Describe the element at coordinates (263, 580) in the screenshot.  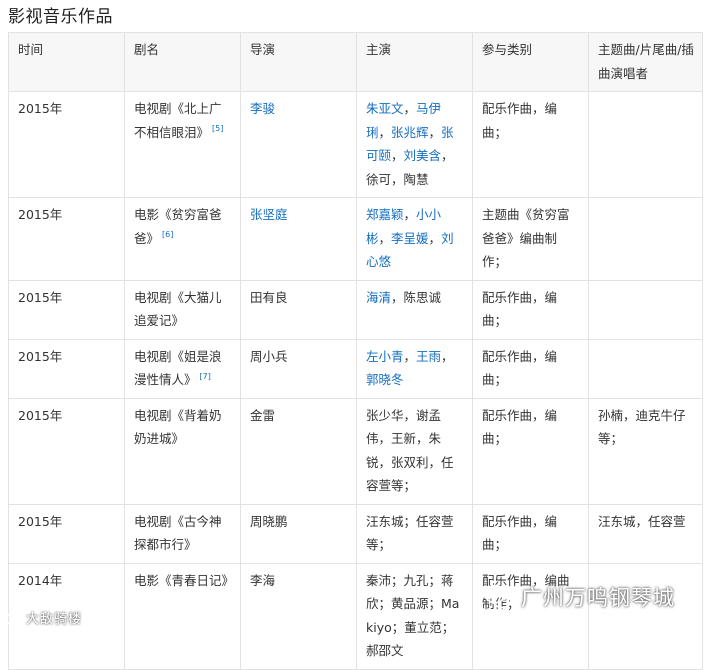
I see `director-text: 李海` at that location.